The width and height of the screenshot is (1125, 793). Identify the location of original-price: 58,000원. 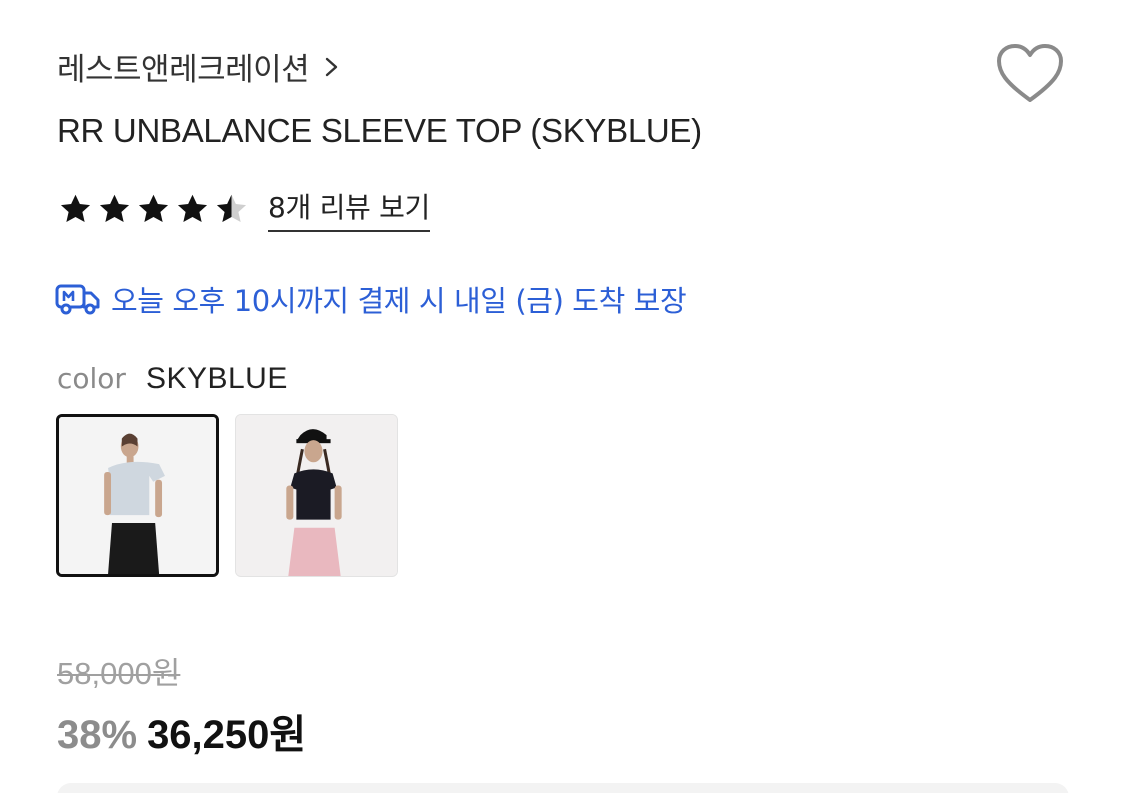
(119, 673).